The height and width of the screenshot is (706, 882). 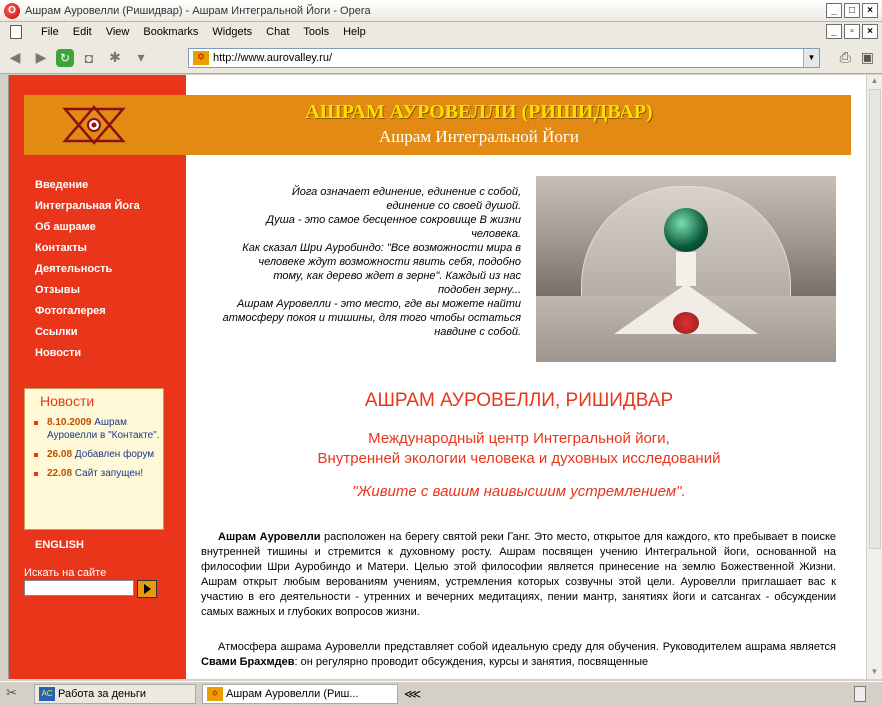 What do you see at coordinates (79, 588) in the screenshot?
I see `search-input` at bounding box center [79, 588].